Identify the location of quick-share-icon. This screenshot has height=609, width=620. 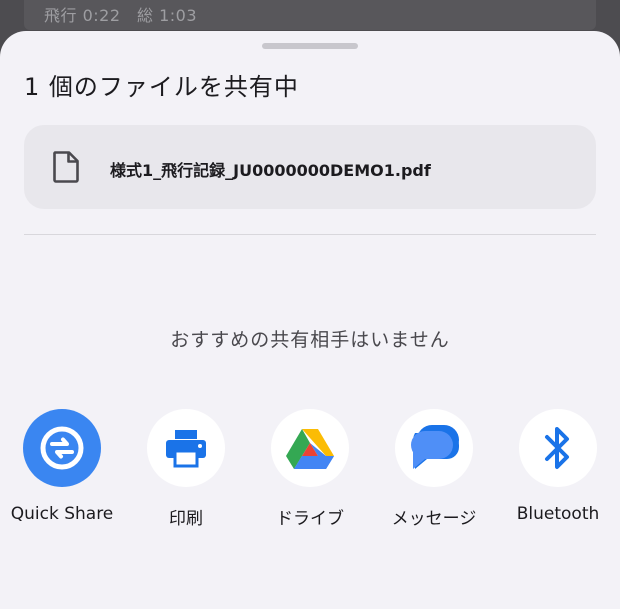
(62, 448).